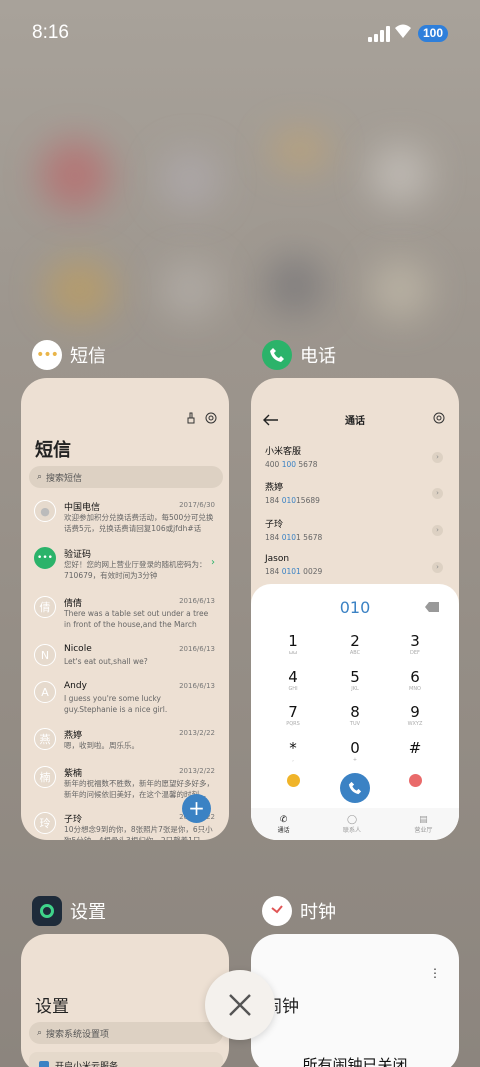  Describe the element at coordinates (88, 912) in the screenshot. I see `app-name: 设置` at that location.